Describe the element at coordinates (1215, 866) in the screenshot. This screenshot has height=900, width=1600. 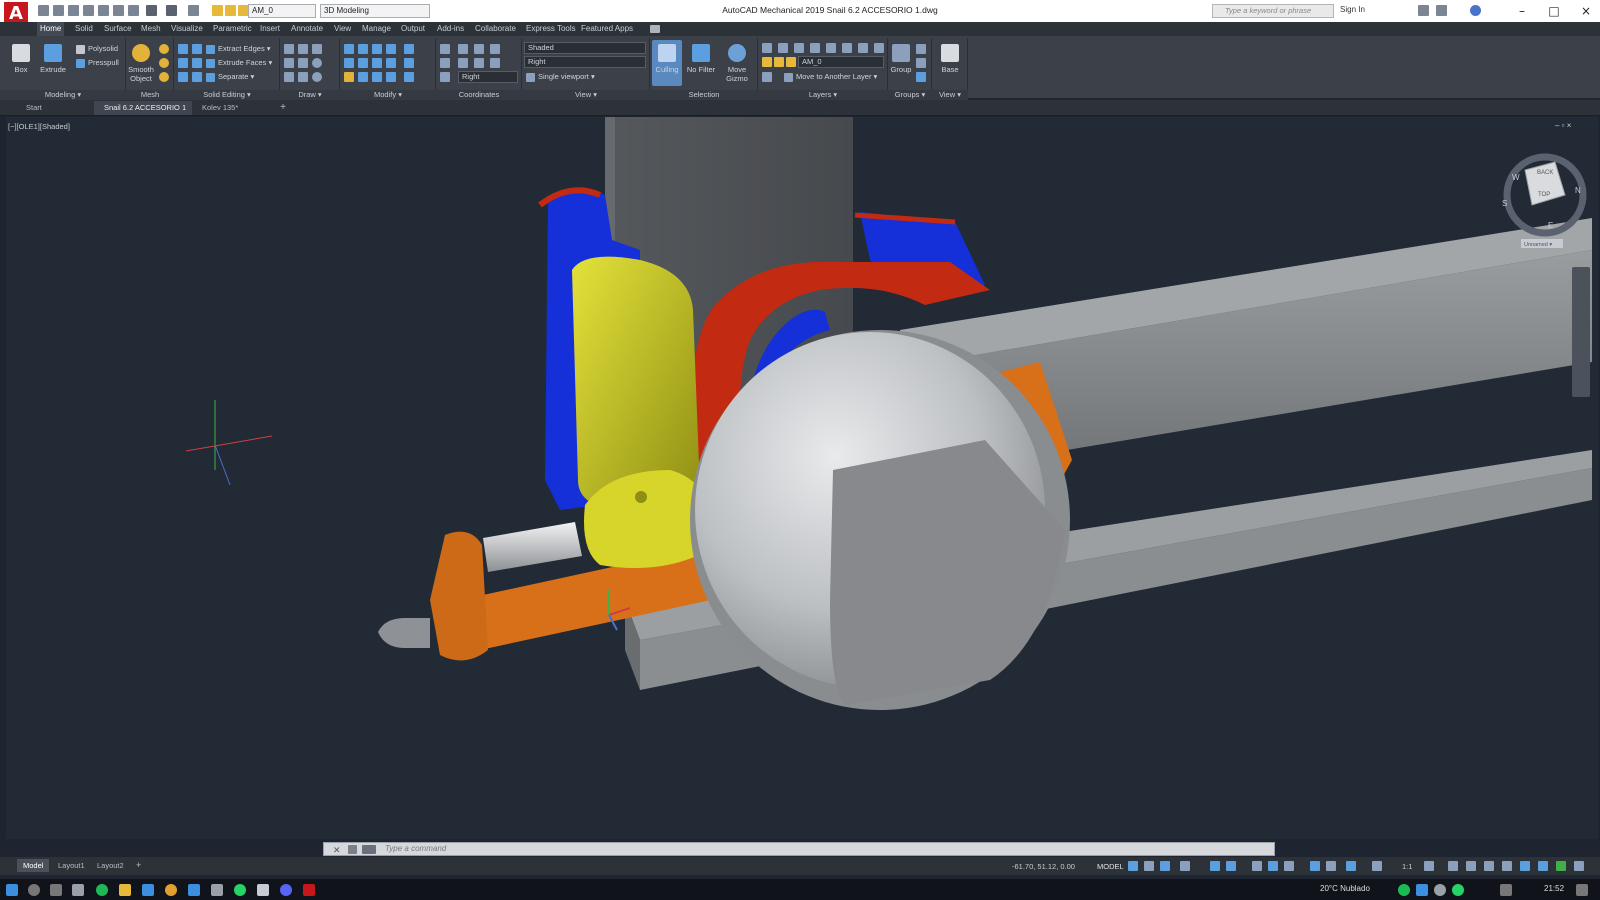
I see `isodraft-icon` at that location.